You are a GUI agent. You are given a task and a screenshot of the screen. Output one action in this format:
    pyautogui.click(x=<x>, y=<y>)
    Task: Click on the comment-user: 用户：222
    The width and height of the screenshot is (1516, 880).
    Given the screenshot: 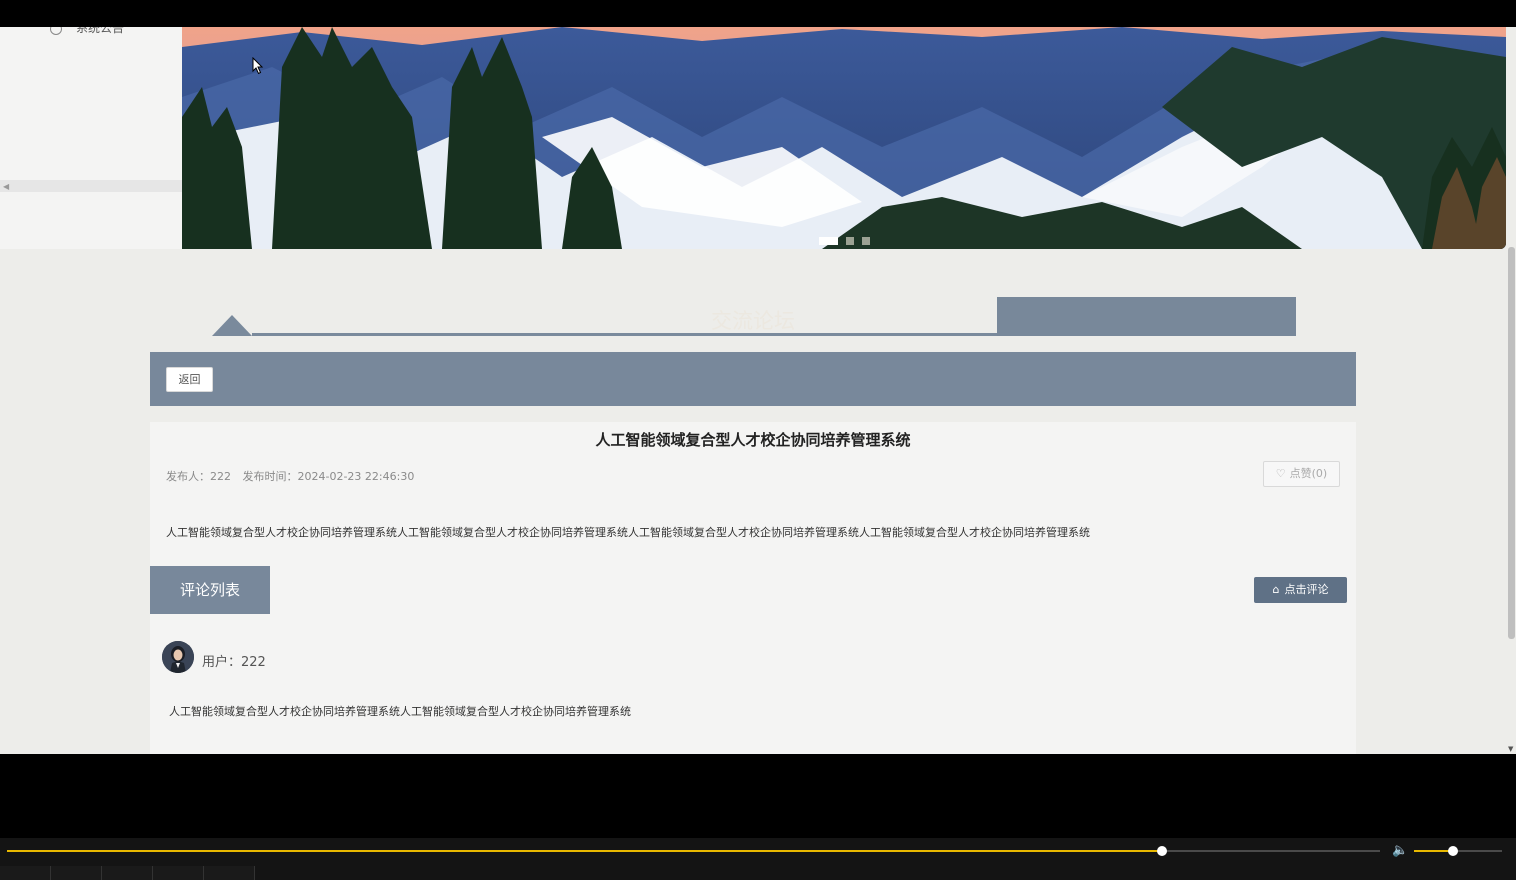 What is the action you would take?
    pyautogui.click(x=234, y=662)
    